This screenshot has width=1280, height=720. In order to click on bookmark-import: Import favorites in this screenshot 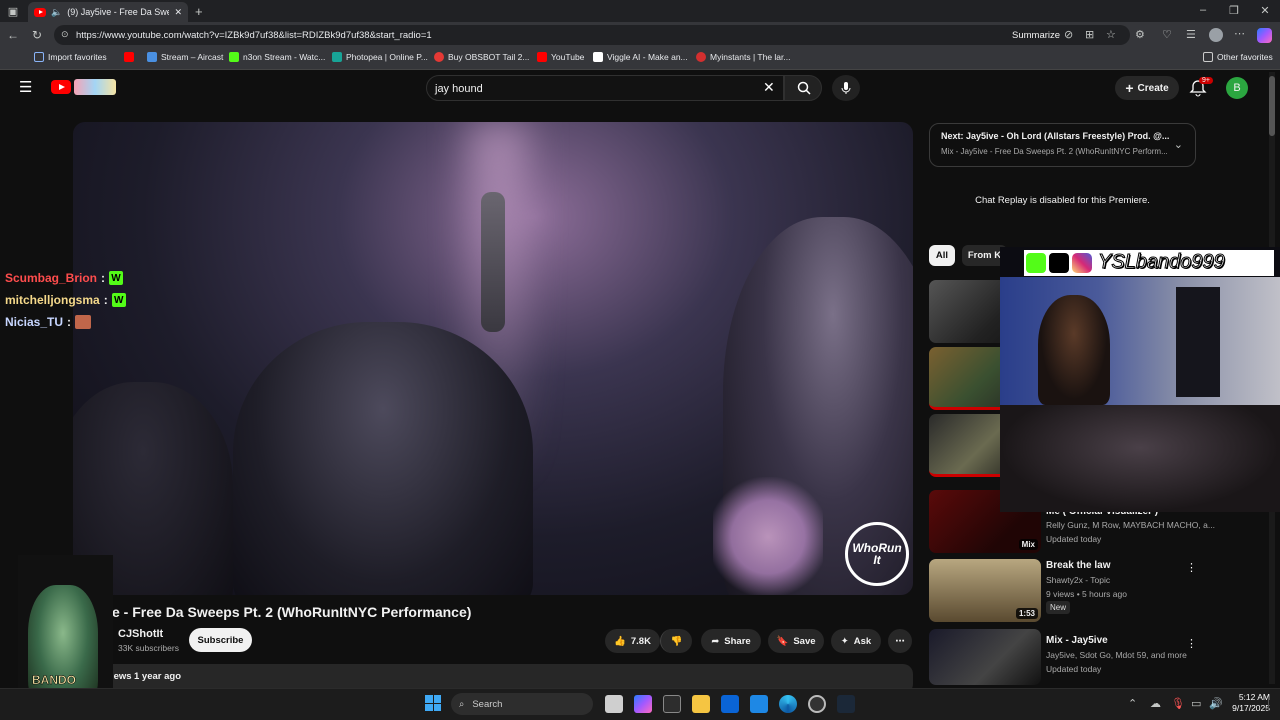, I will do `click(70, 57)`.